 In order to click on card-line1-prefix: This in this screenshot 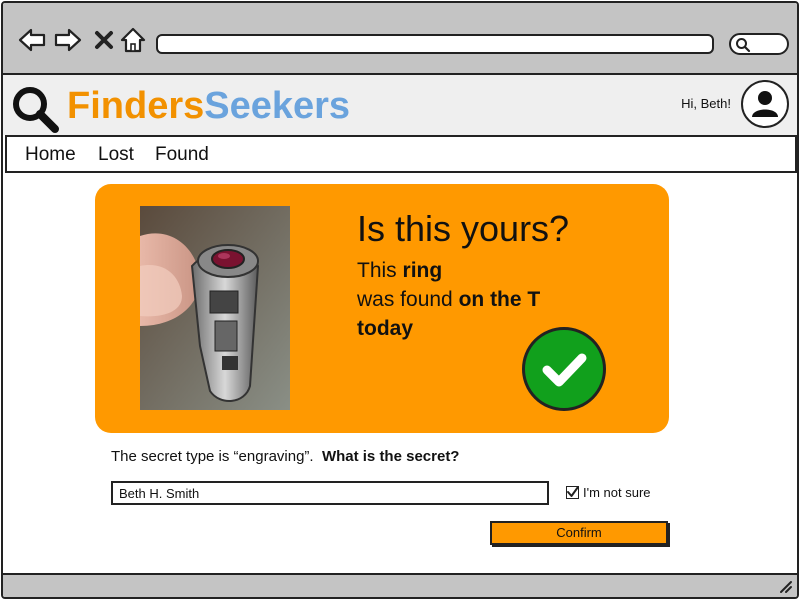, I will do `click(380, 270)`.